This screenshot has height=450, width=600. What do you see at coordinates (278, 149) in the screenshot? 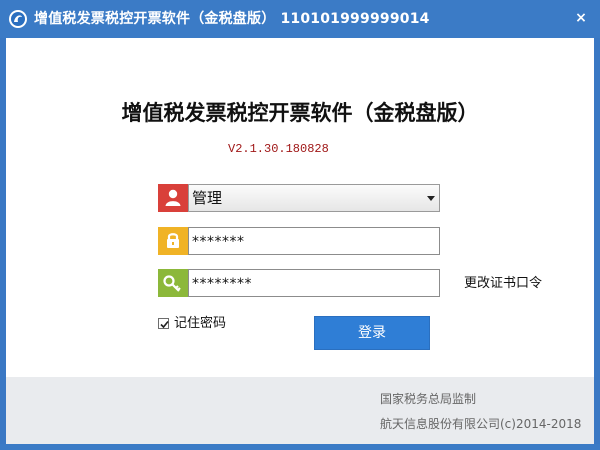
I see `version-label: V2.1.30.180828` at bounding box center [278, 149].